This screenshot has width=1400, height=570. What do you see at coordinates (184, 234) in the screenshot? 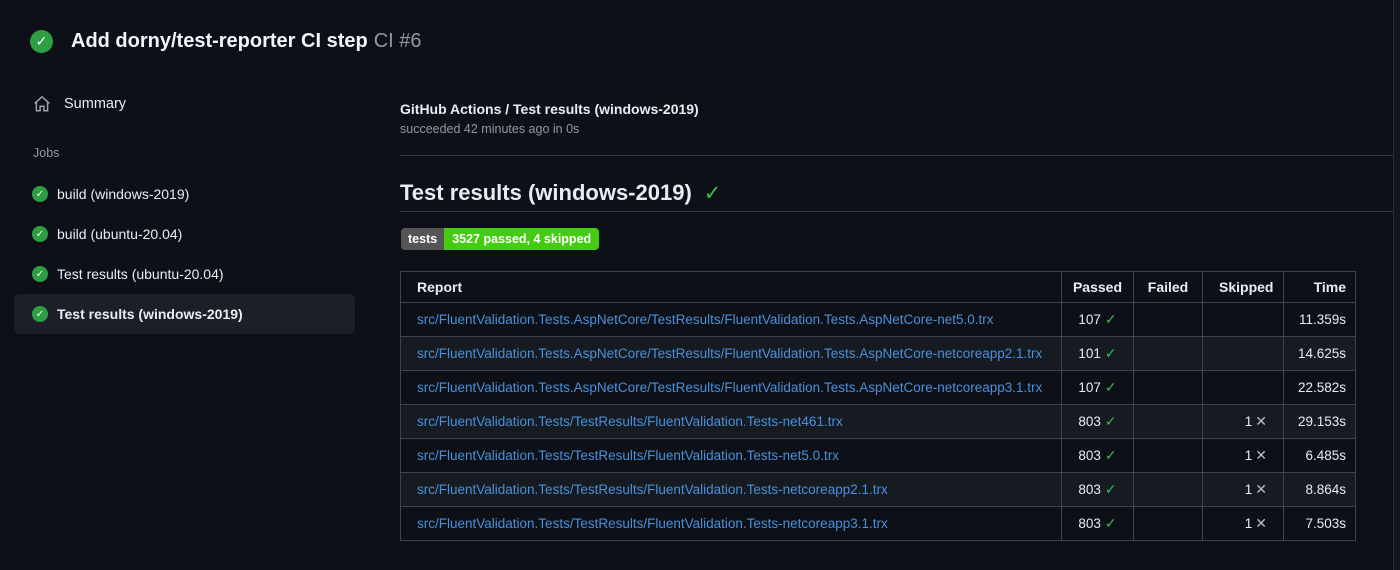
I see `sidebar-item-build-ubuntu-20-04: ✓ build (ubuntu-20.04)` at bounding box center [184, 234].